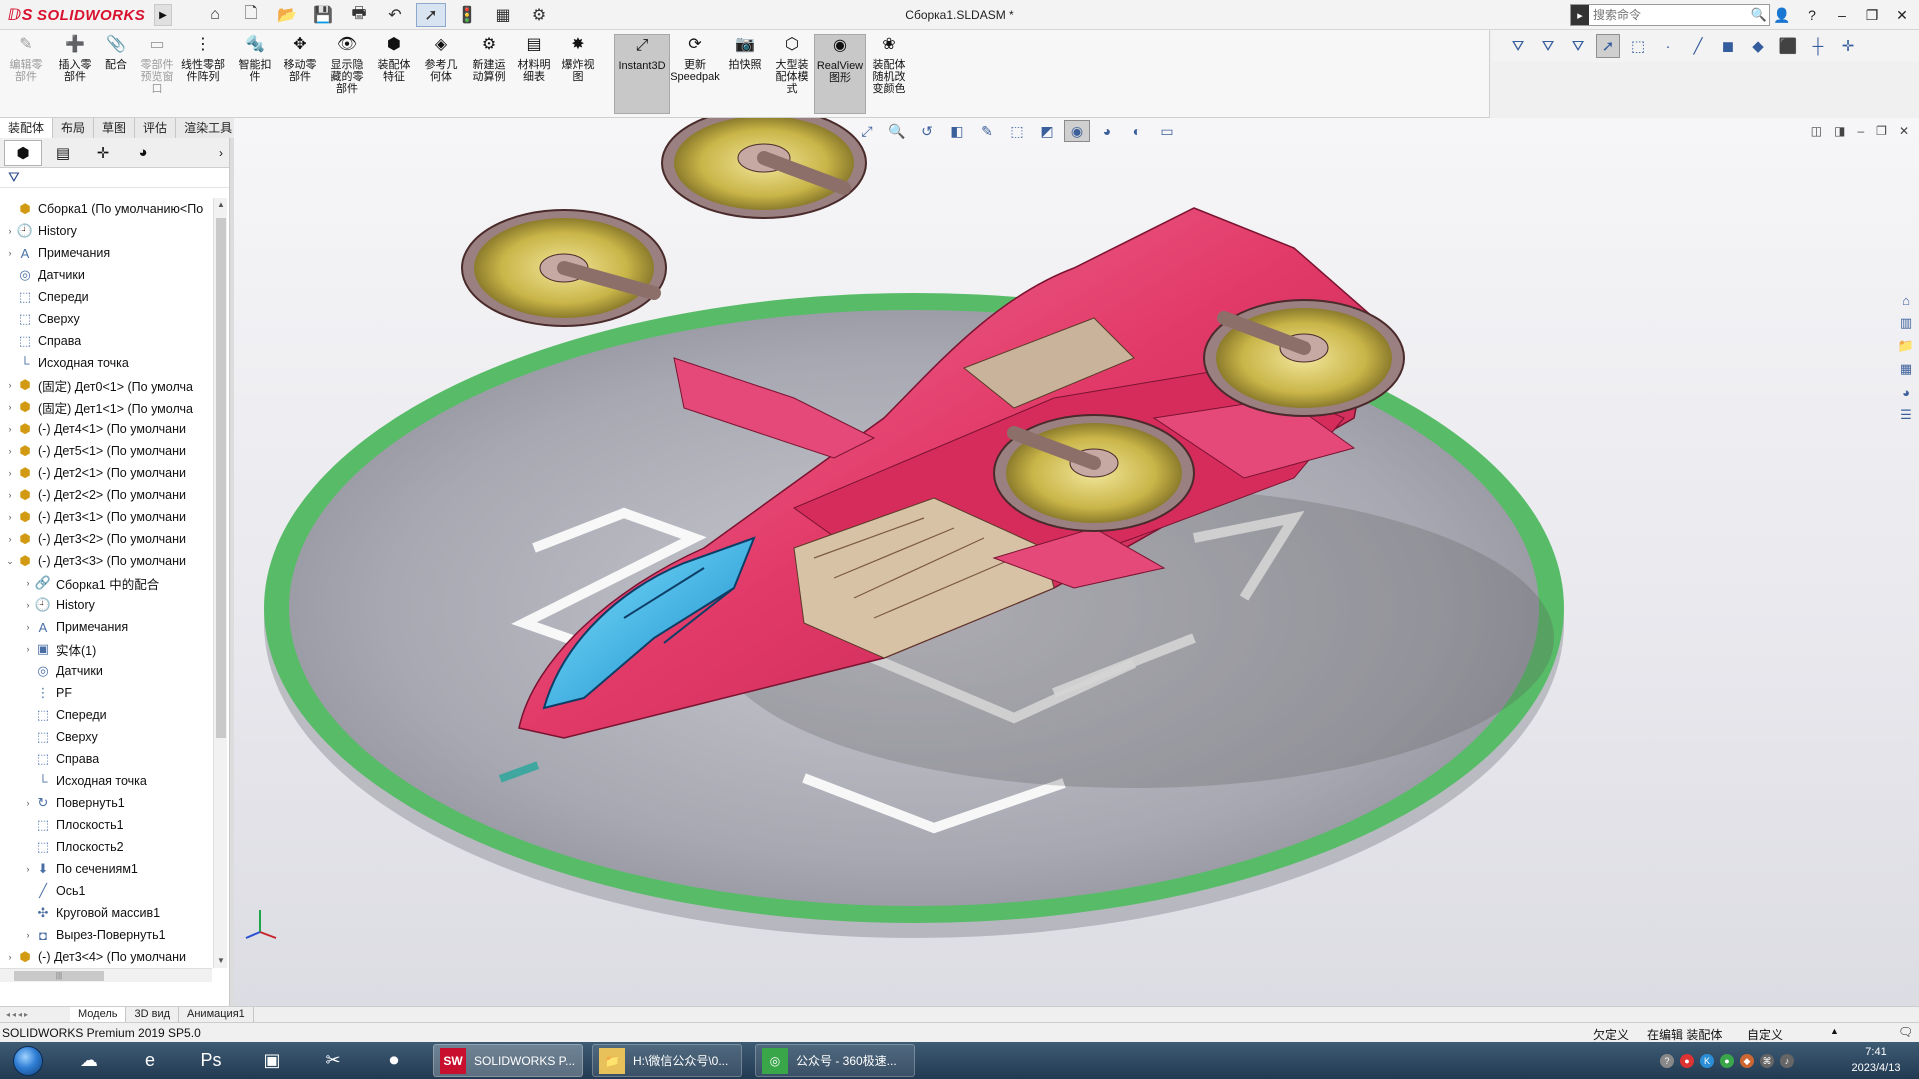 The height and width of the screenshot is (1079, 1919). Describe the element at coordinates (209, 128) in the screenshot. I see `tab-4: 渲染工具` at that location.